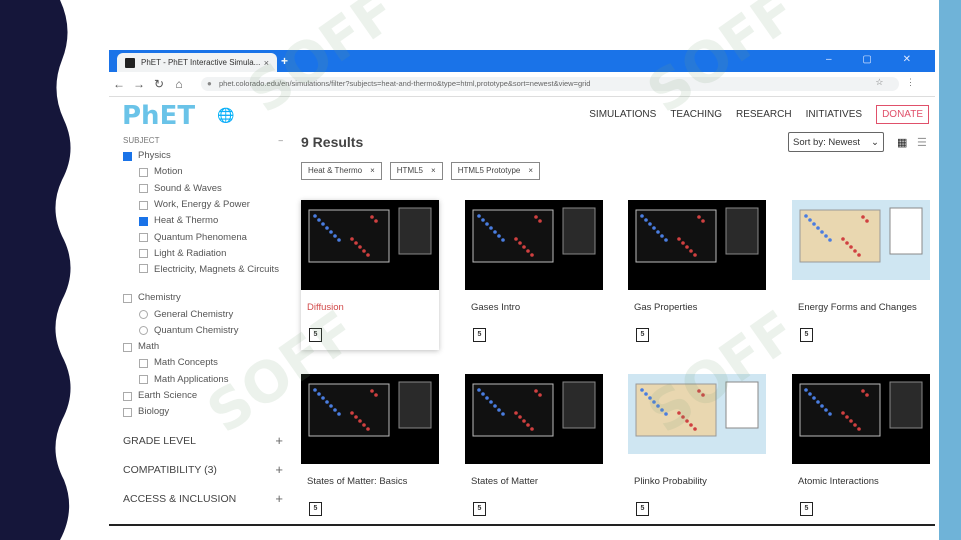 This screenshot has width=961, height=540. I want to click on simulation-title: Atomic Interactions, so click(861, 488).